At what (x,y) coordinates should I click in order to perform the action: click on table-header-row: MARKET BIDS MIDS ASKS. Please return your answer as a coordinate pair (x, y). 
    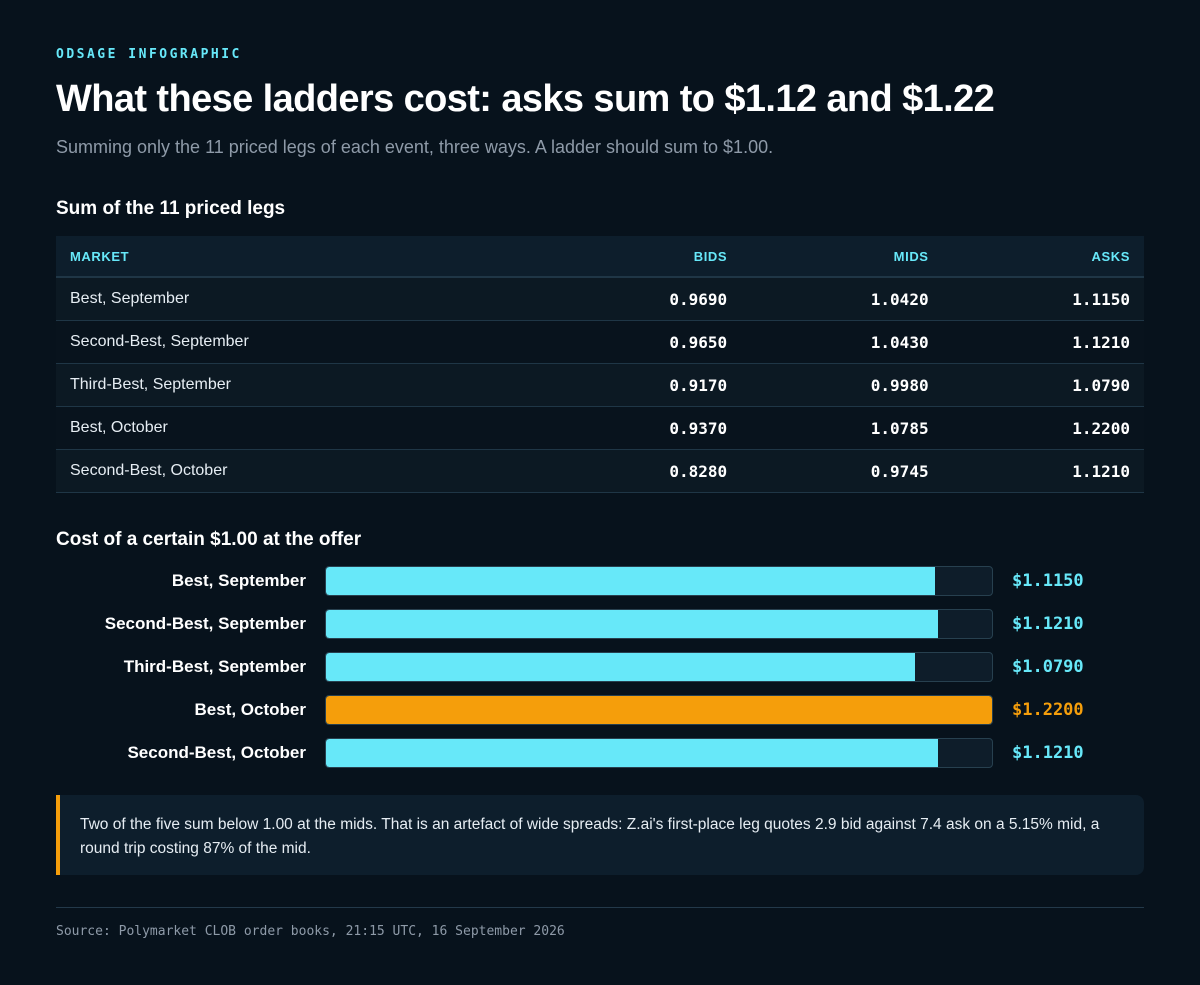
    Looking at the image, I should click on (600, 257).